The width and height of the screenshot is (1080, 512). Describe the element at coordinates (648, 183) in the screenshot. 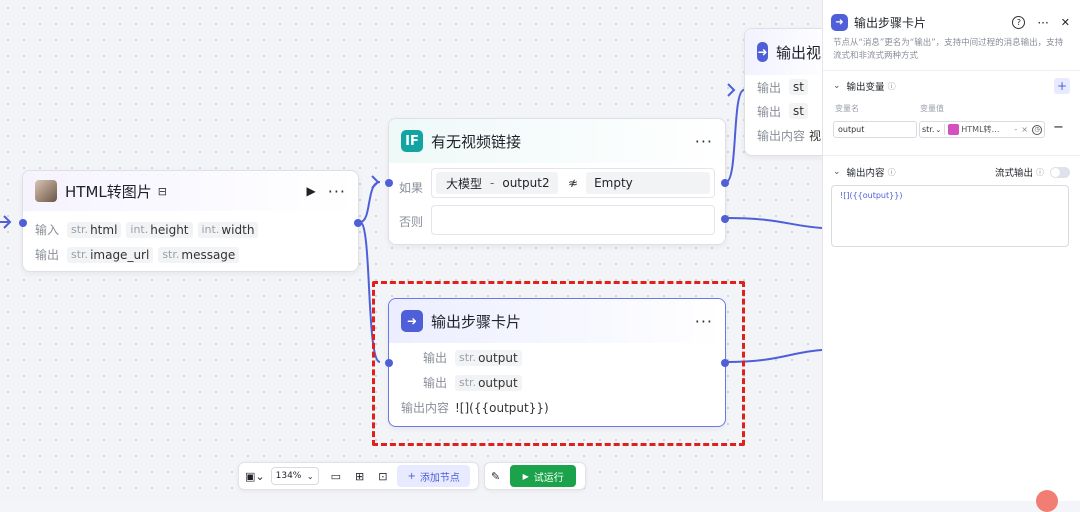

I see `condition-right-operand: Empty` at that location.